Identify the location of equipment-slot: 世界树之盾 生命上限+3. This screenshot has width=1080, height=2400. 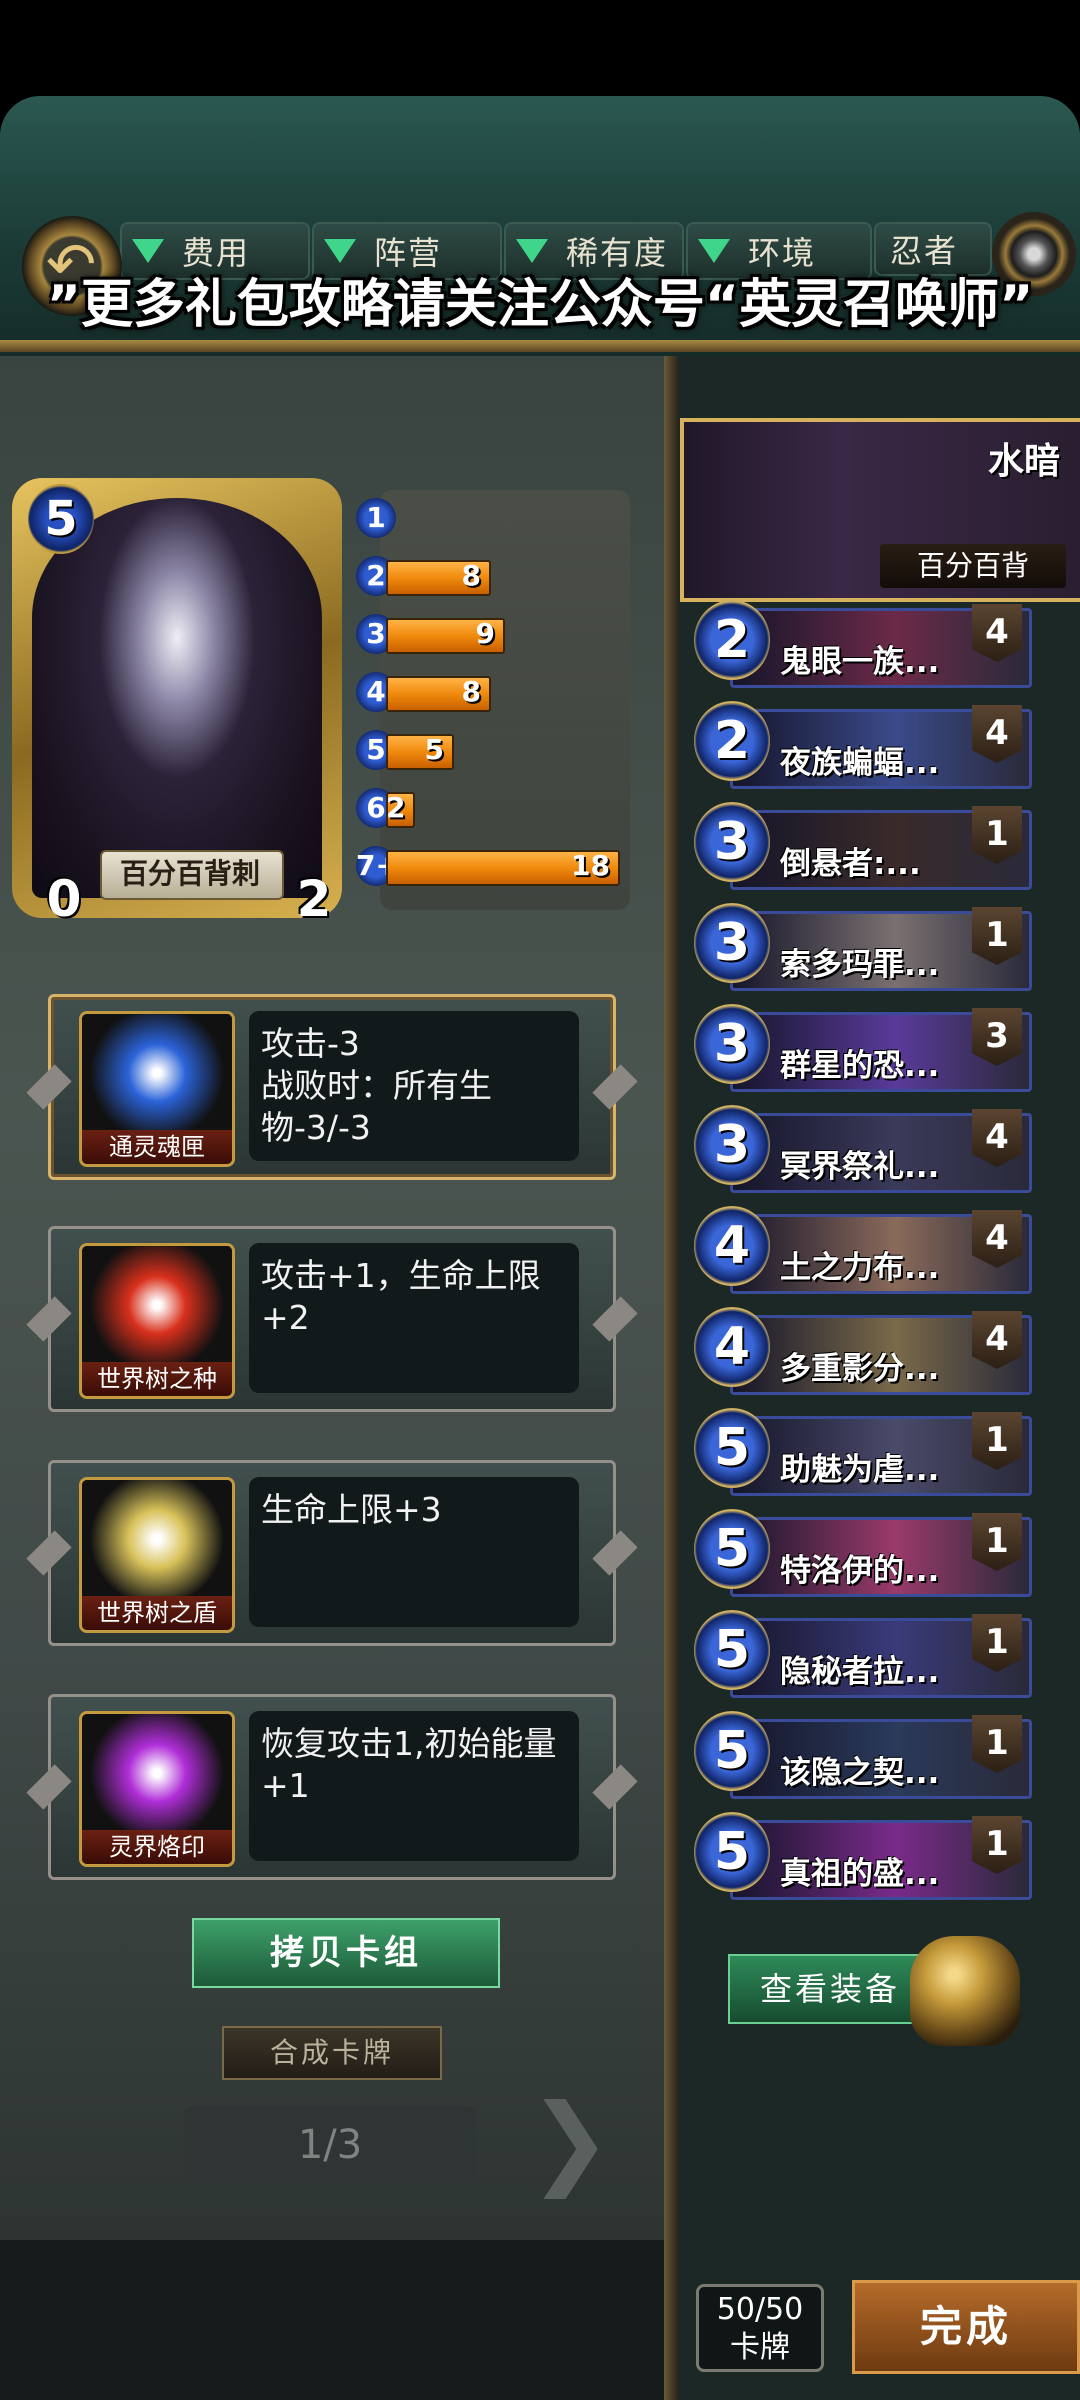
(332, 1553).